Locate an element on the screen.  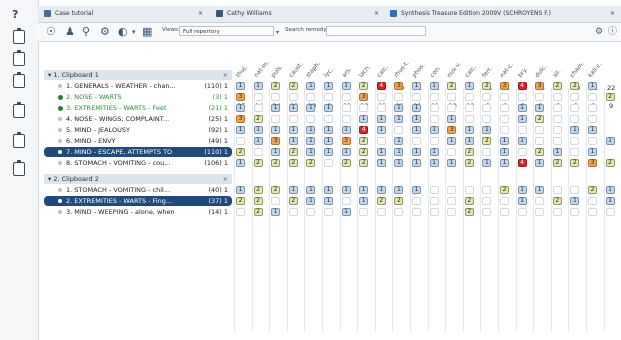
remedy-header: nat-c. is located at coordinates (507, 70).